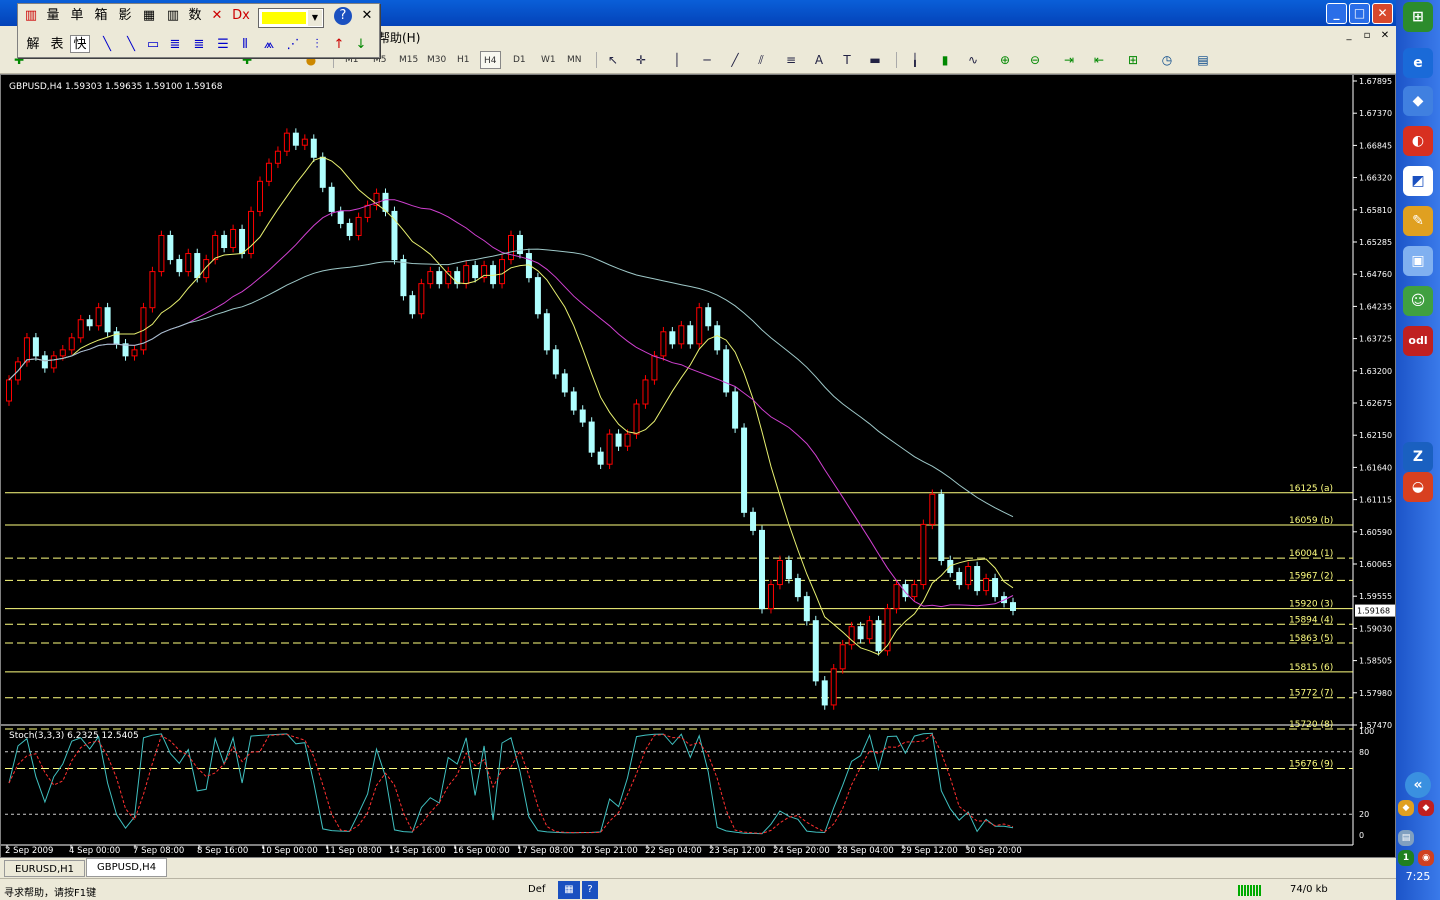  Describe the element at coordinates (33, 45) in the screenshot. I see `float-row2-btn-1: 解` at that location.